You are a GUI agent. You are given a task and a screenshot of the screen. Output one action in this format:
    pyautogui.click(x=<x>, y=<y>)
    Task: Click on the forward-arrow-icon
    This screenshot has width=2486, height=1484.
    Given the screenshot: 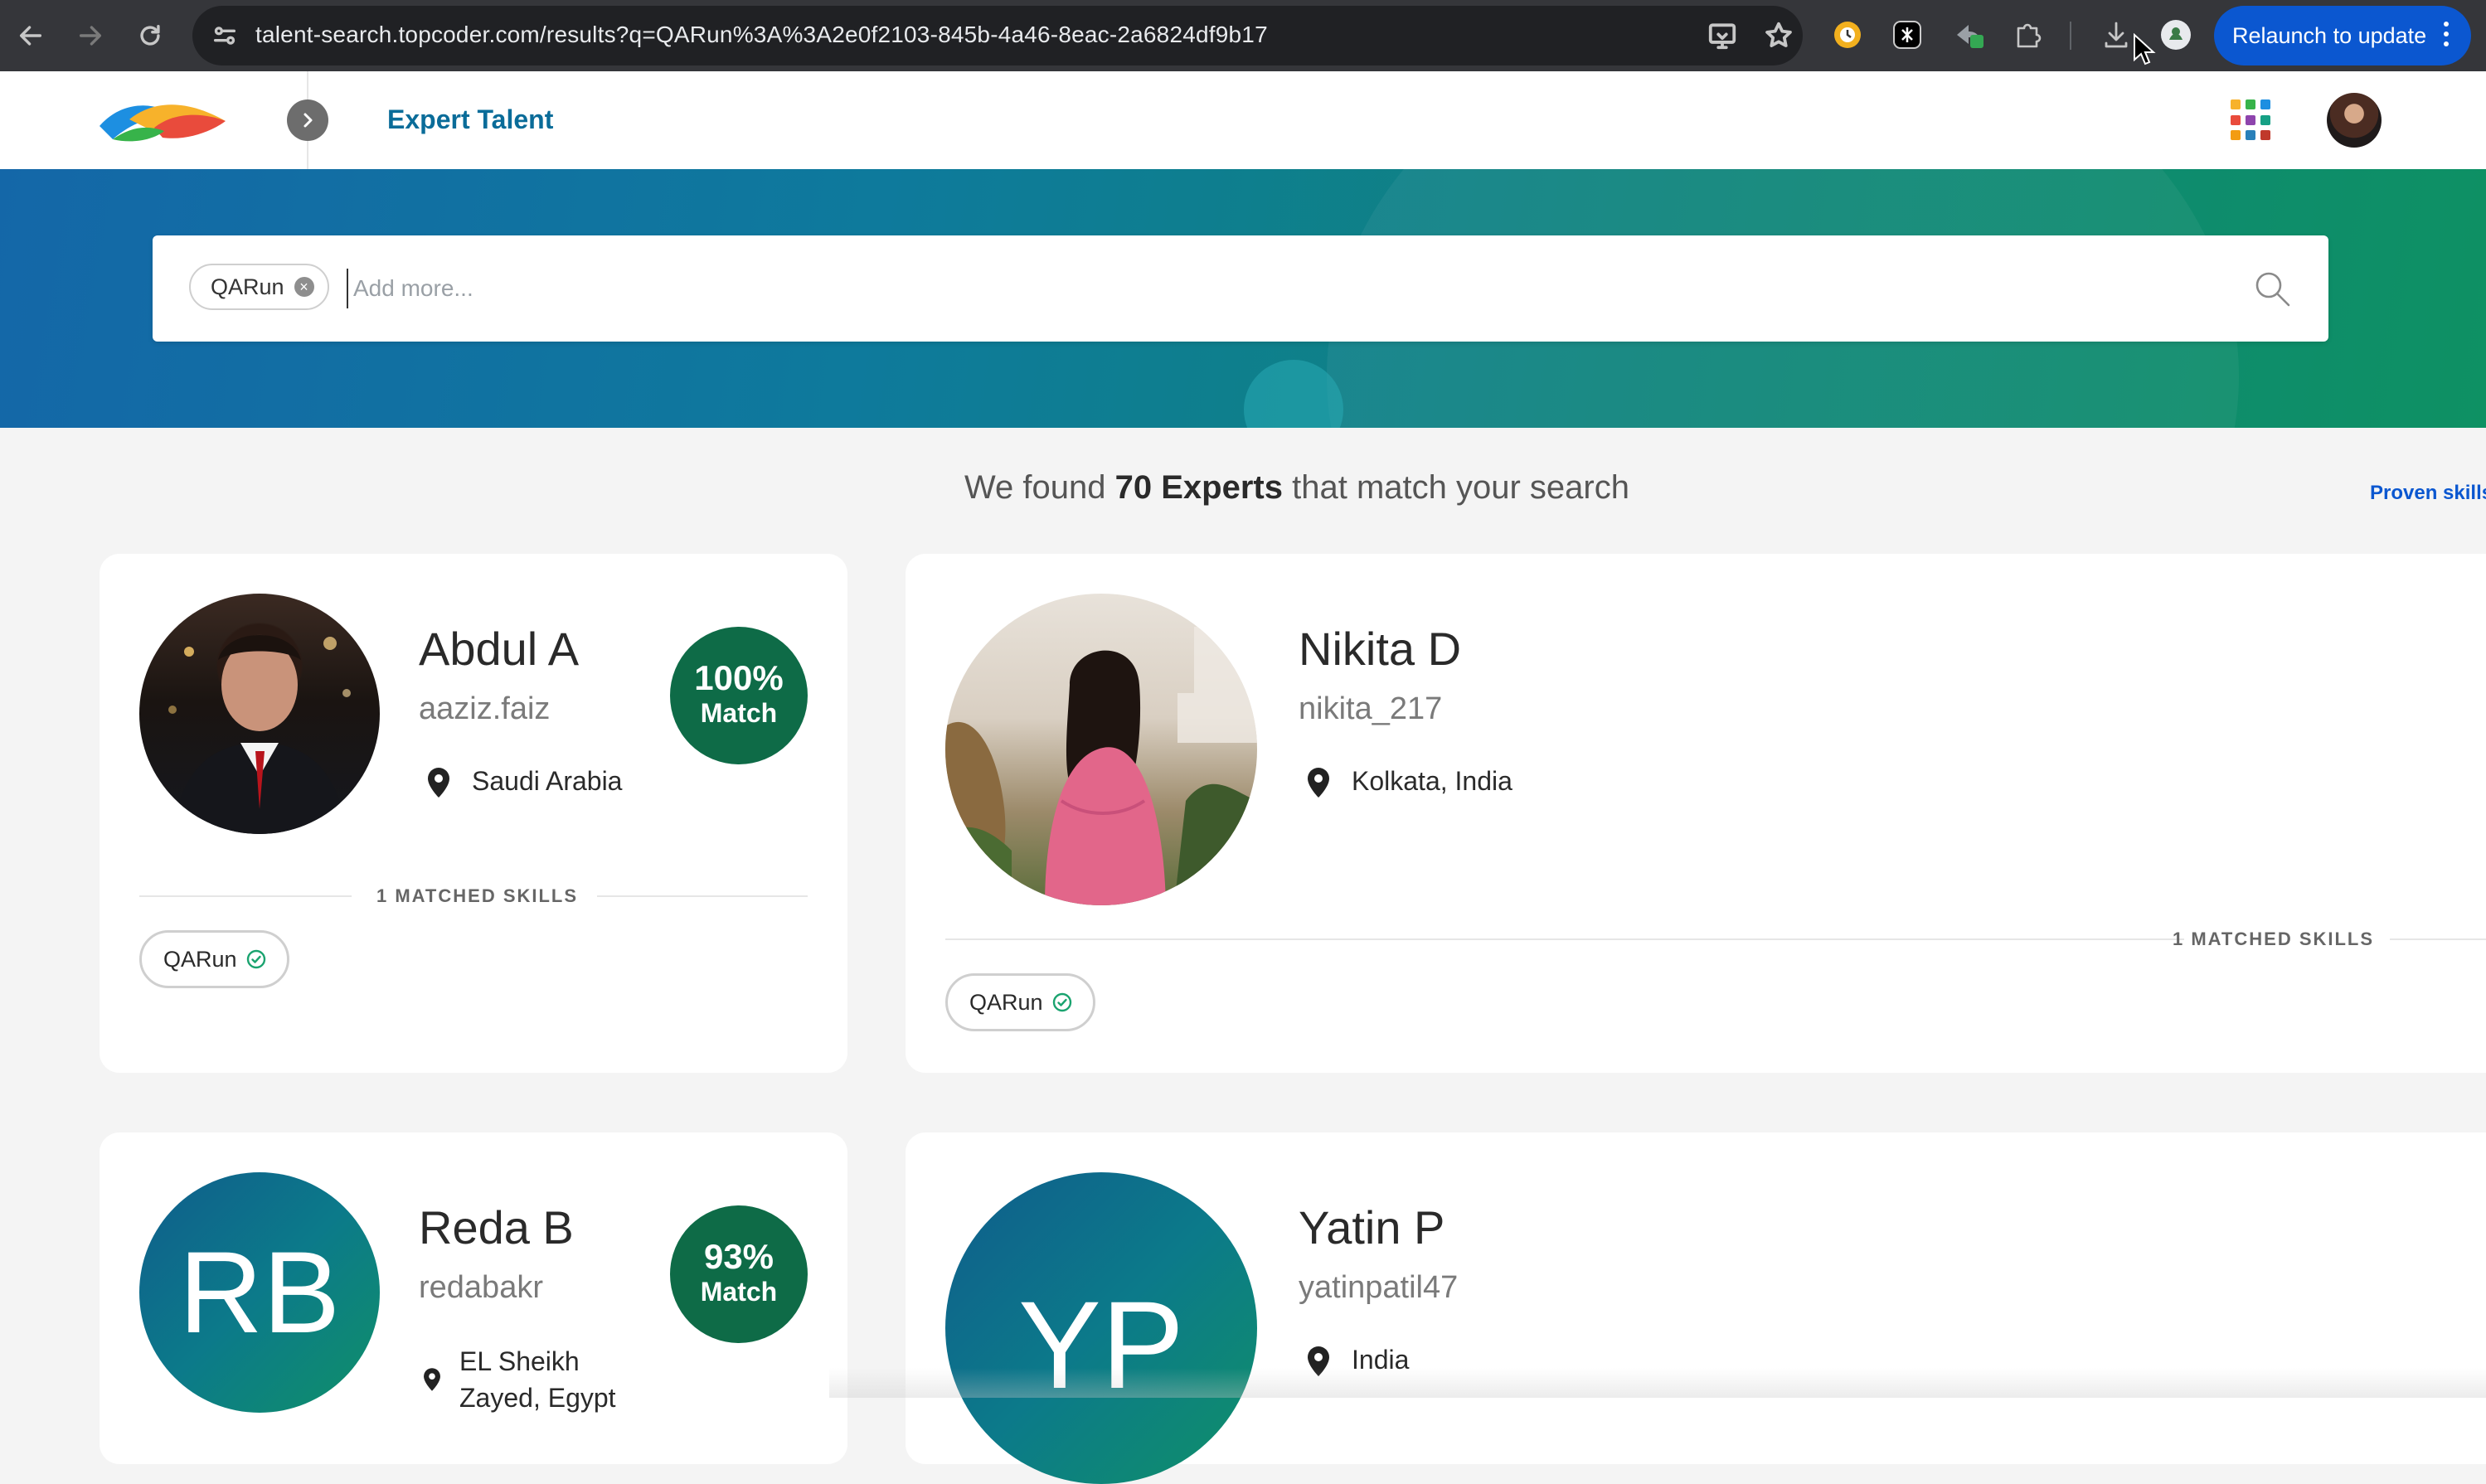 What is the action you would take?
    pyautogui.click(x=91, y=36)
    